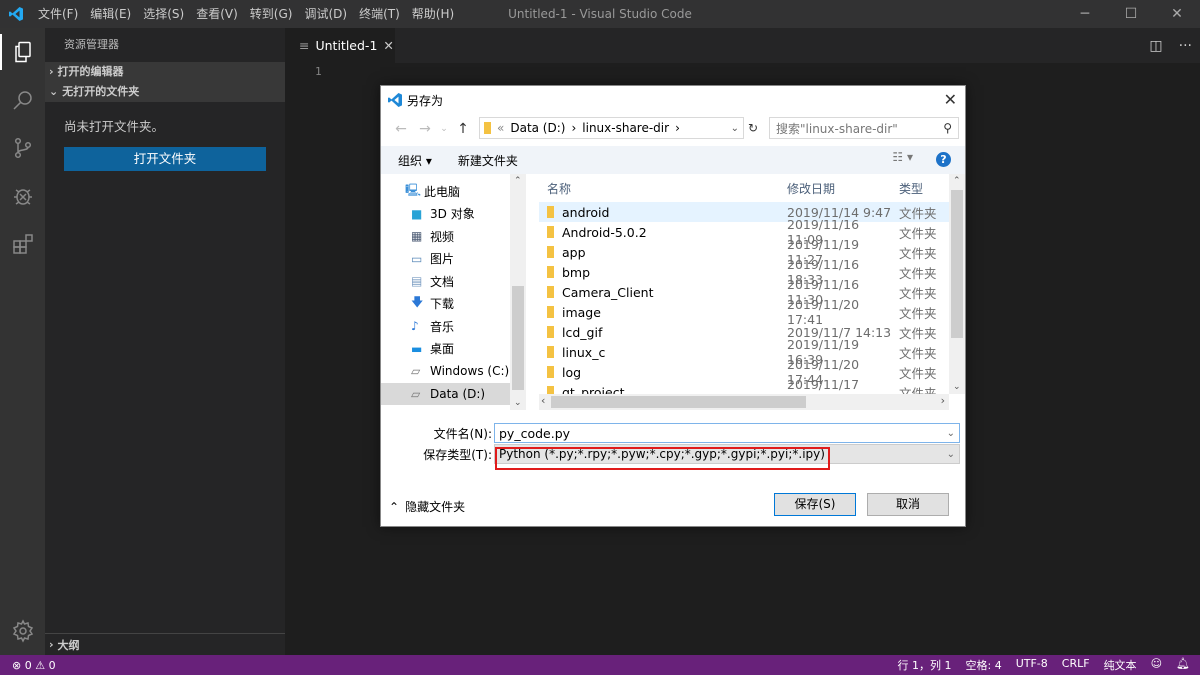 This screenshot has height=675, width=1200. What do you see at coordinates (165, 159) in the screenshot?
I see `open-folder-button: 打开文件夹` at bounding box center [165, 159].